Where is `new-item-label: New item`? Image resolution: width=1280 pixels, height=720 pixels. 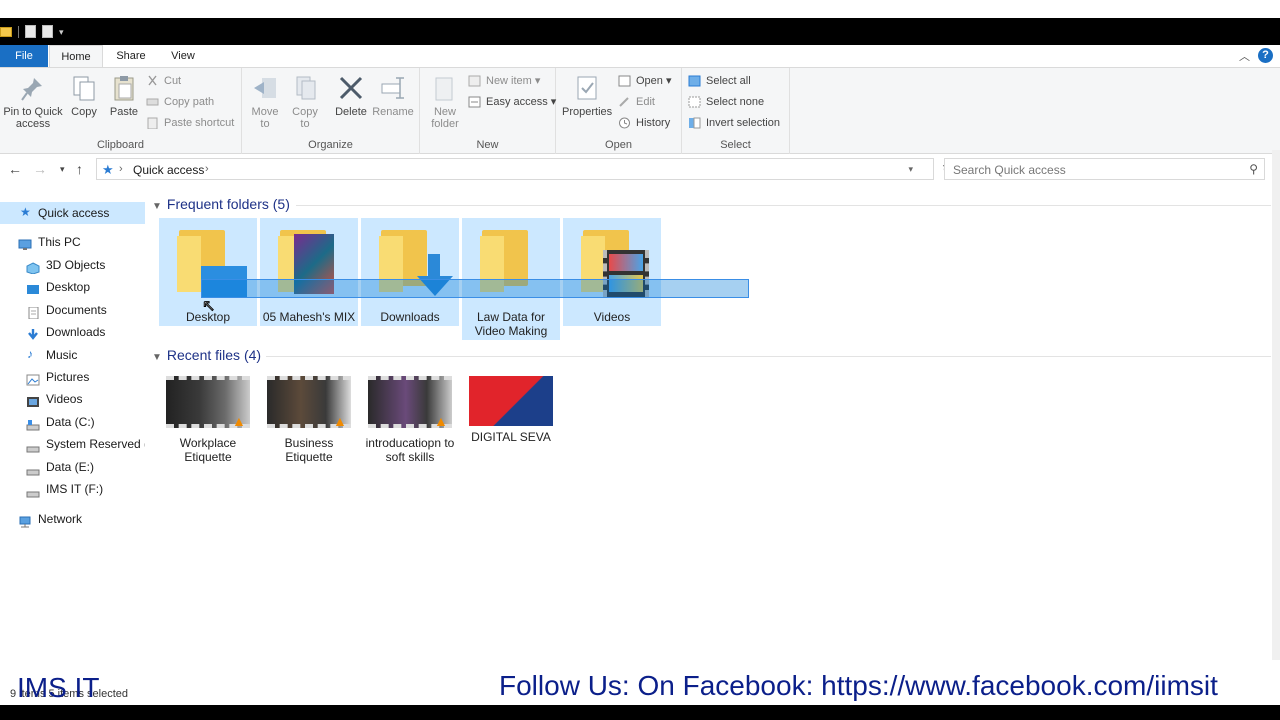
new-item-label: New item is located at coordinates (509, 81).